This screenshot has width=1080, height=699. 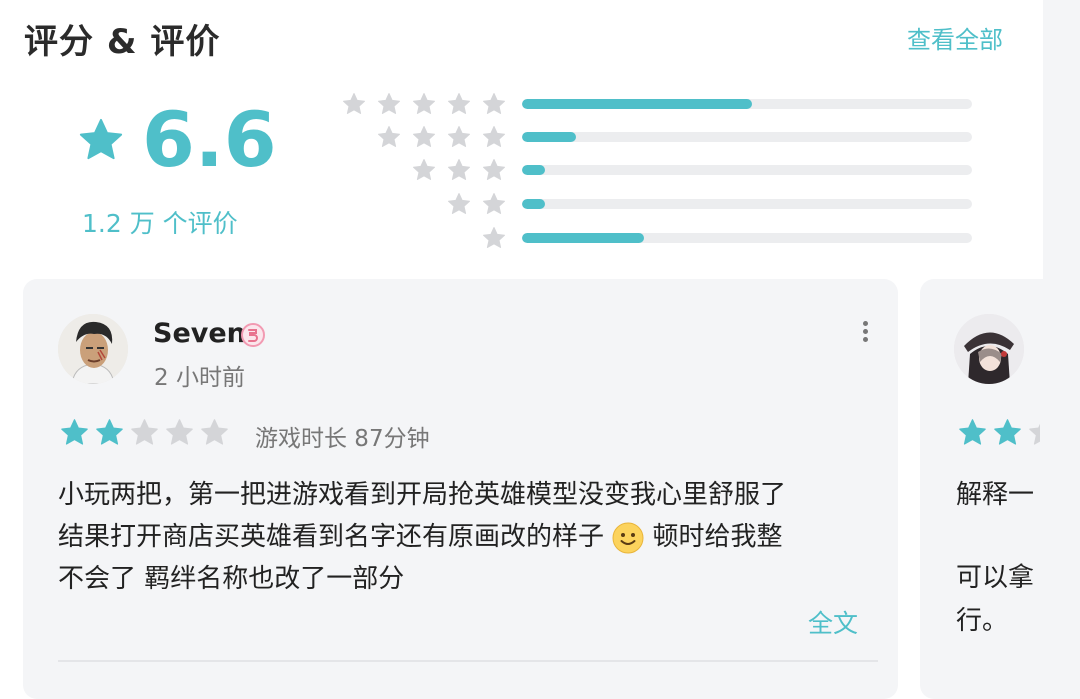 I want to click on right-edge-background, so click(x=1061, y=140).